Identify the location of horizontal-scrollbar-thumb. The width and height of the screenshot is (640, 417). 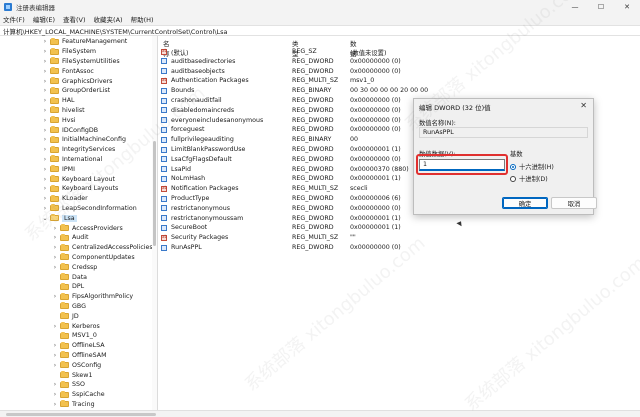
(81, 414).